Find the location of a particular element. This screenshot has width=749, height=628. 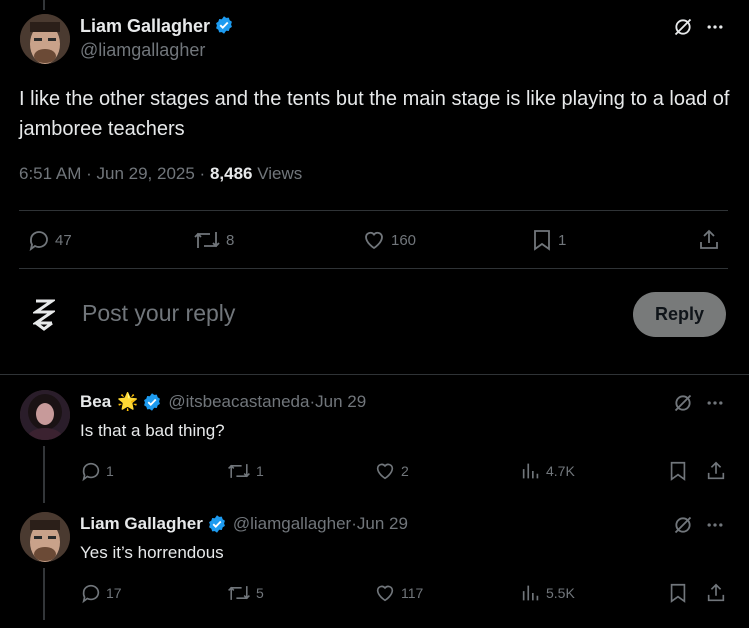

reply-header: Bea 🌟 @itsbeacastaneda · Jun 29 is located at coordinates (223, 402).